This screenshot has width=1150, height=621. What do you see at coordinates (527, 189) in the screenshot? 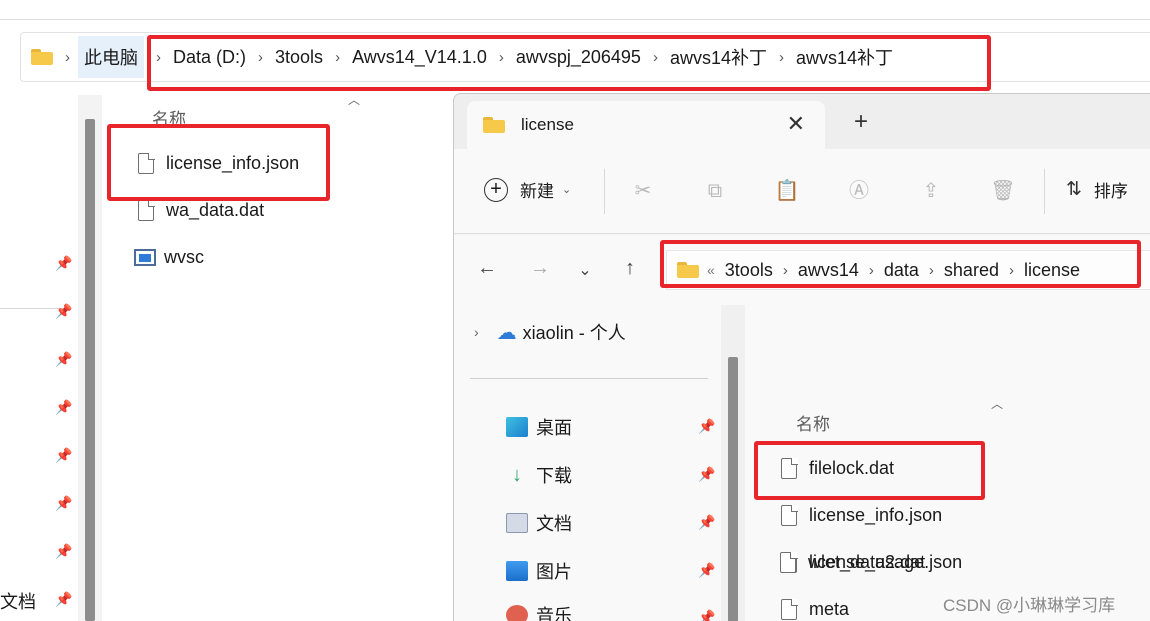
I see `new-button: + 新建 ⌄` at bounding box center [527, 189].